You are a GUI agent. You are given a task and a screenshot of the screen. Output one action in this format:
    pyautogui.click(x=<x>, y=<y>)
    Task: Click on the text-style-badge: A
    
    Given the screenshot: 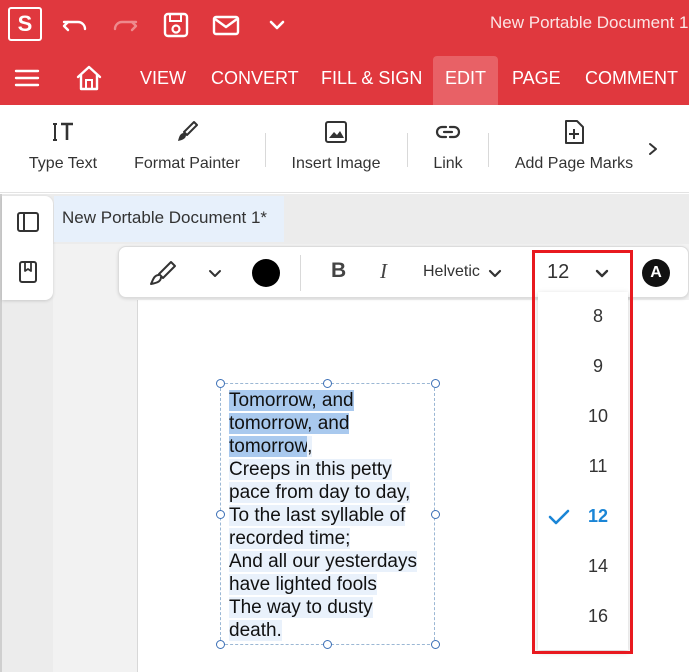 What is the action you would take?
    pyautogui.click(x=656, y=273)
    